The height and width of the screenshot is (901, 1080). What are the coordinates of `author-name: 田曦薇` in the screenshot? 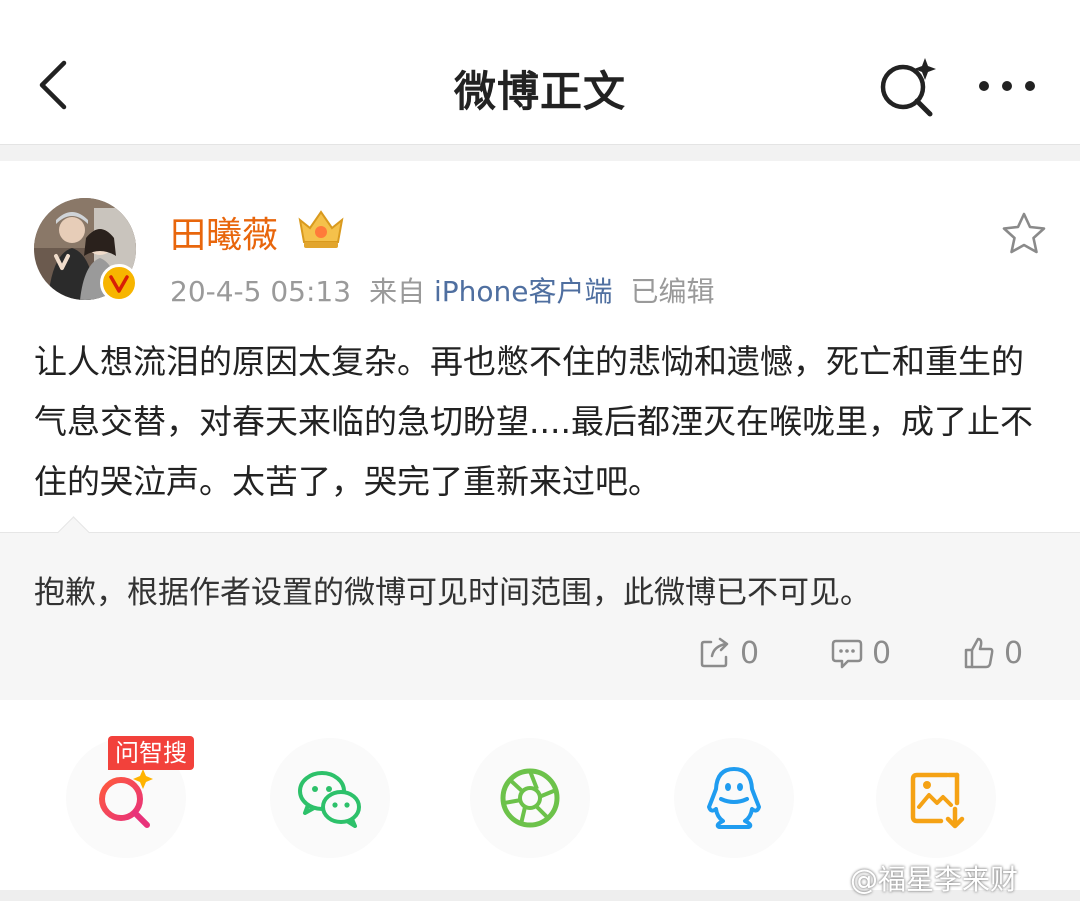 It's located at (224, 232).